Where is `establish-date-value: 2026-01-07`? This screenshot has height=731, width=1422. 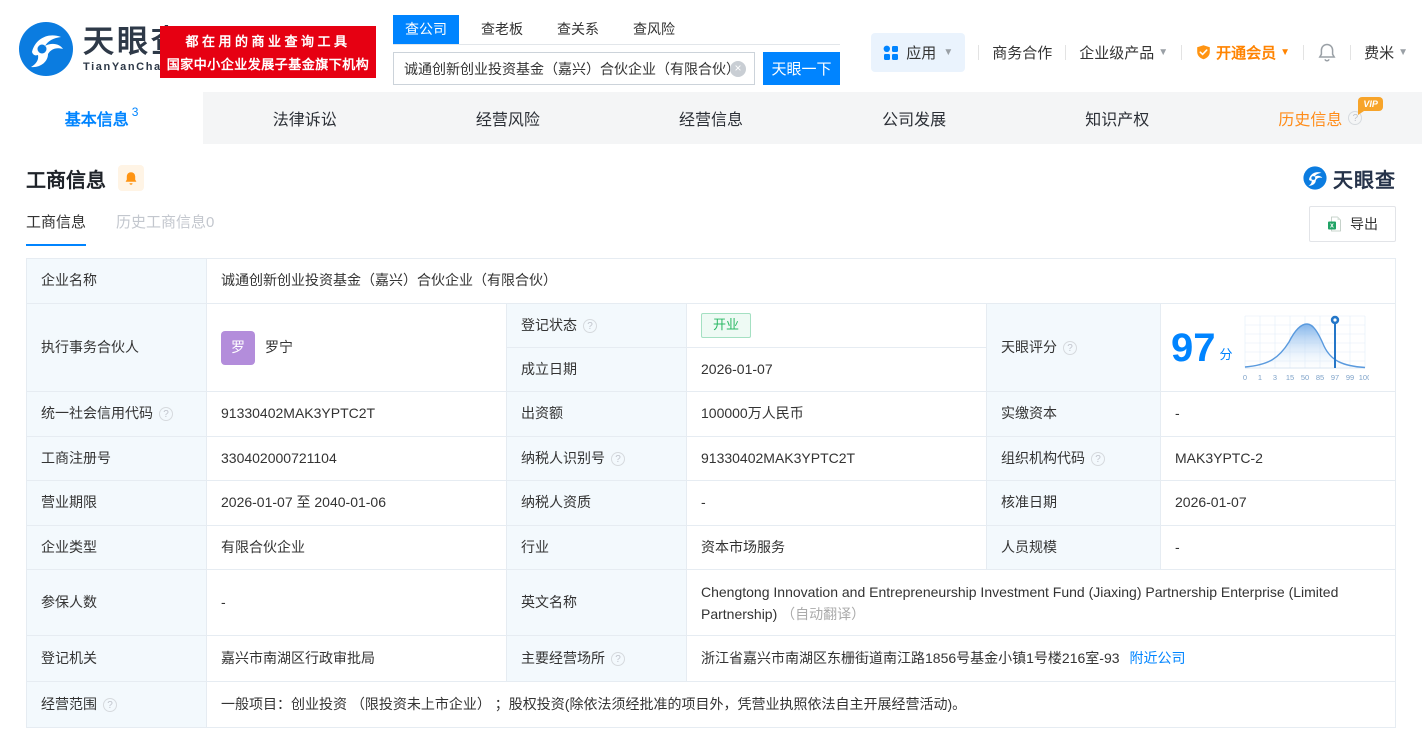
establish-date-value: 2026-01-07 is located at coordinates (837, 369).